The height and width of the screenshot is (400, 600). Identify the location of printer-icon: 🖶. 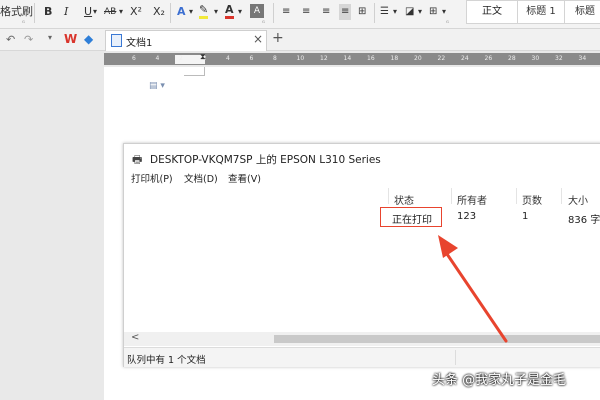
(137, 159).